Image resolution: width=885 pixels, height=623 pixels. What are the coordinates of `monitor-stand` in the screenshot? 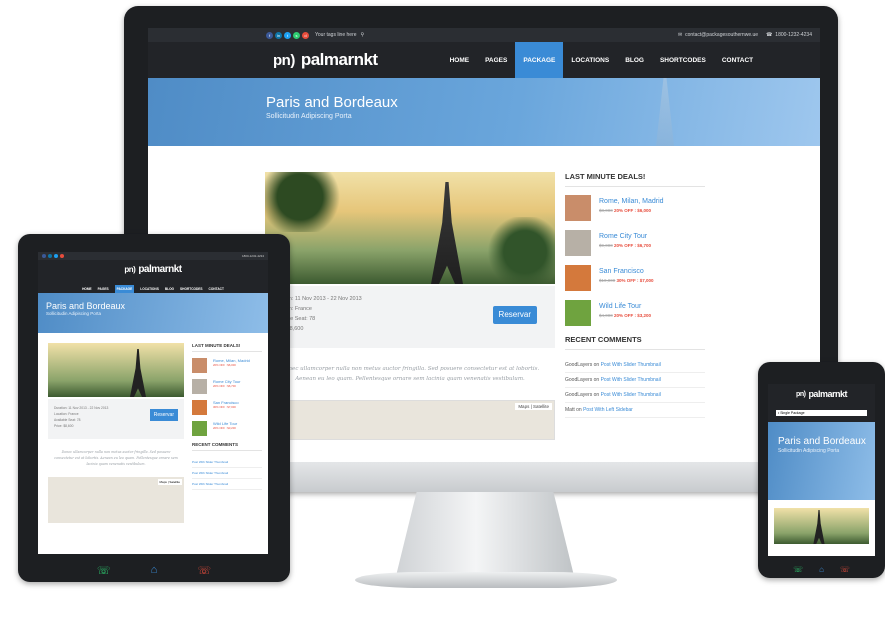 It's located at (485, 536).